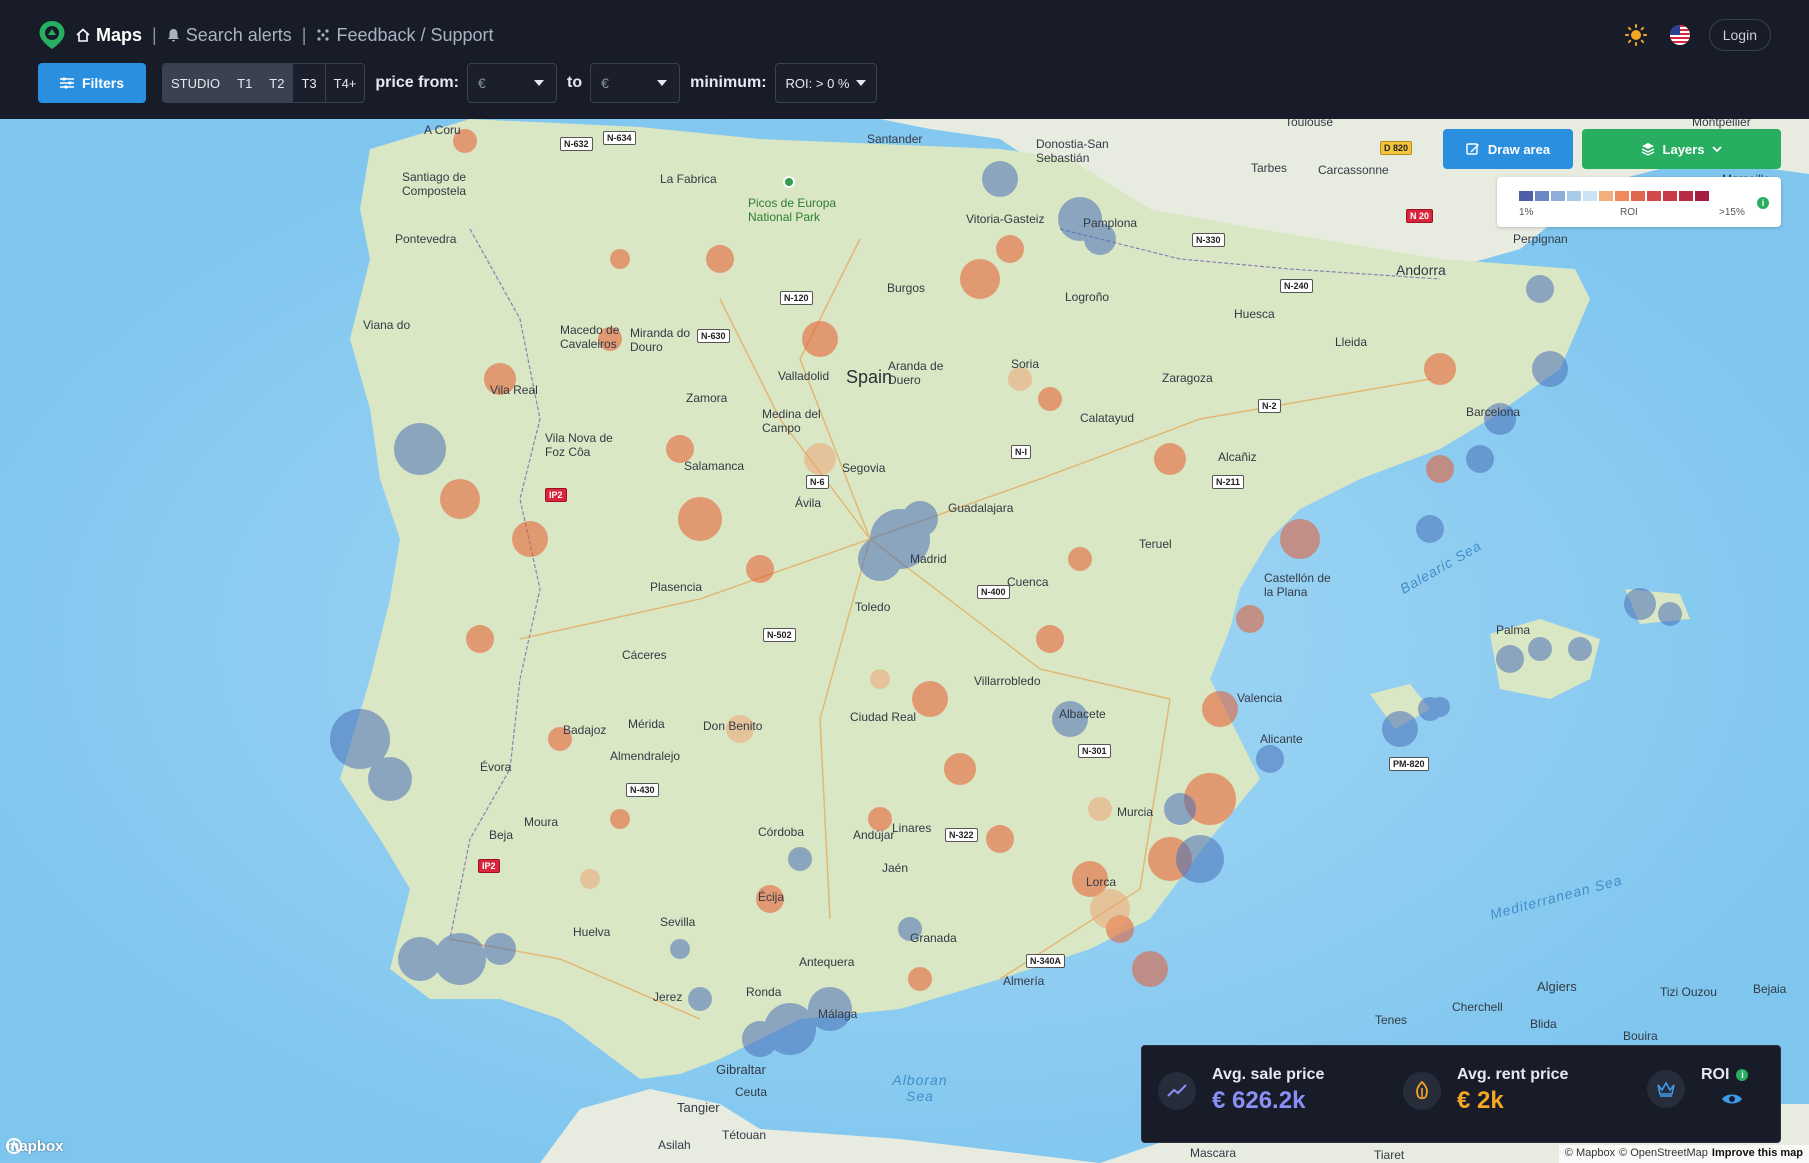 The image size is (1809, 1163). Describe the element at coordinates (1155, 544) in the screenshot. I see `map-label-teruel: Teruel` at that location.